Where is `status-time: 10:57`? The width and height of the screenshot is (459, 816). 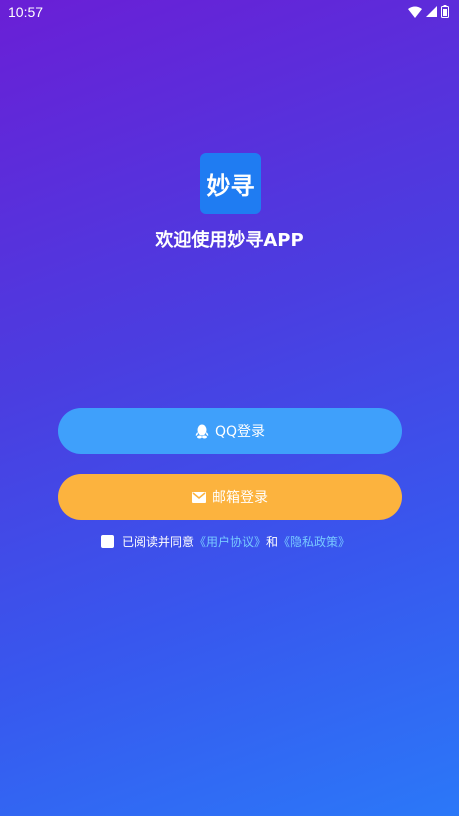 status-time: 10:57 is located at coordinates (26, 12).